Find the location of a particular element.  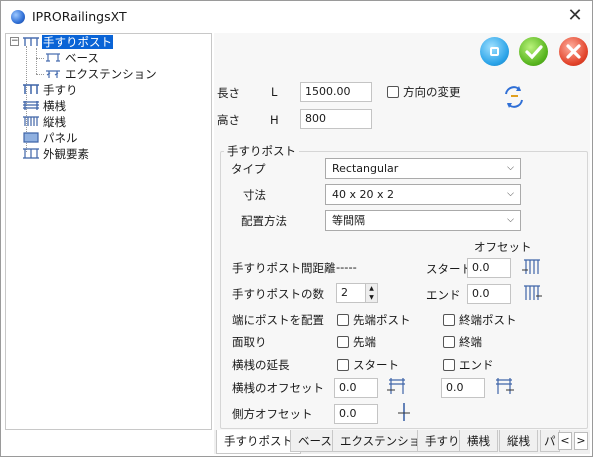

start-offset-input: 0.0 is located at coordinates (489, 268).